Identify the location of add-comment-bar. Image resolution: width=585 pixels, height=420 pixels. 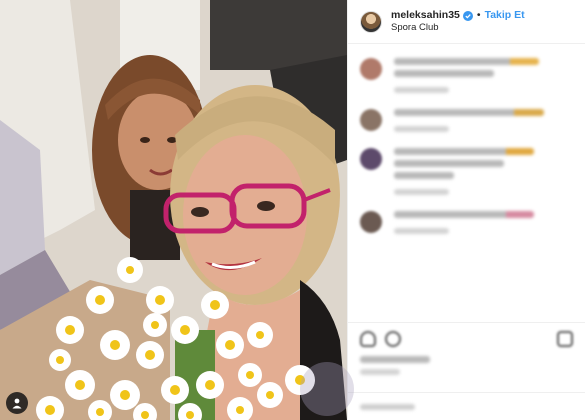
(466, 406).